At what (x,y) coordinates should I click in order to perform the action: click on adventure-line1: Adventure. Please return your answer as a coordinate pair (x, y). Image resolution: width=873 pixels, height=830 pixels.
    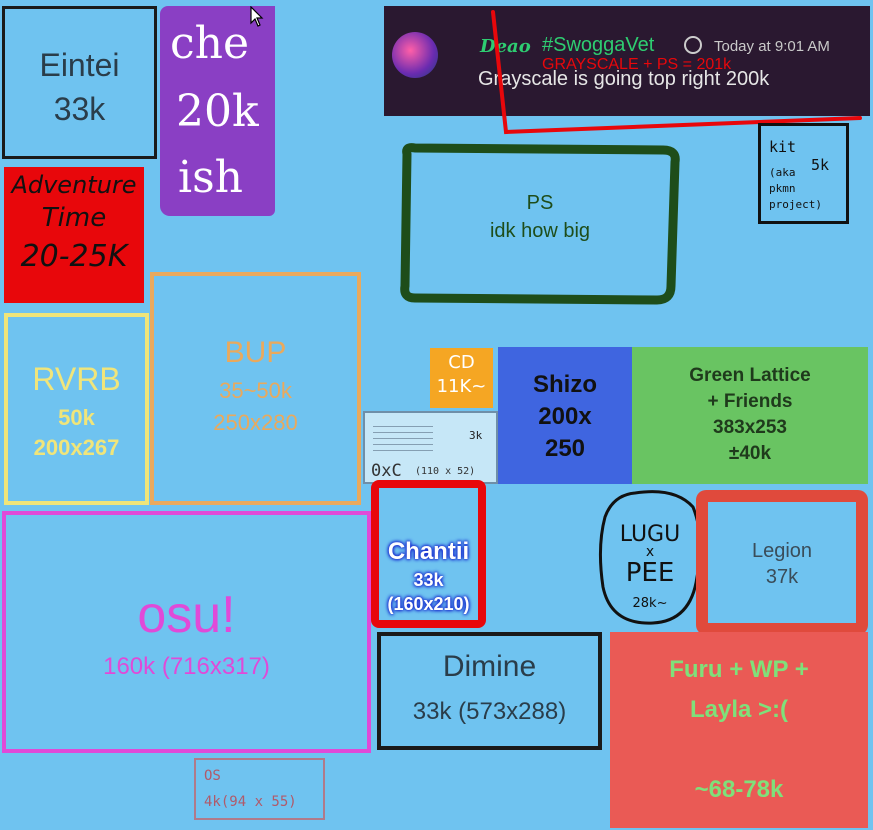
    Looking at the image, I should click on (74, 185).